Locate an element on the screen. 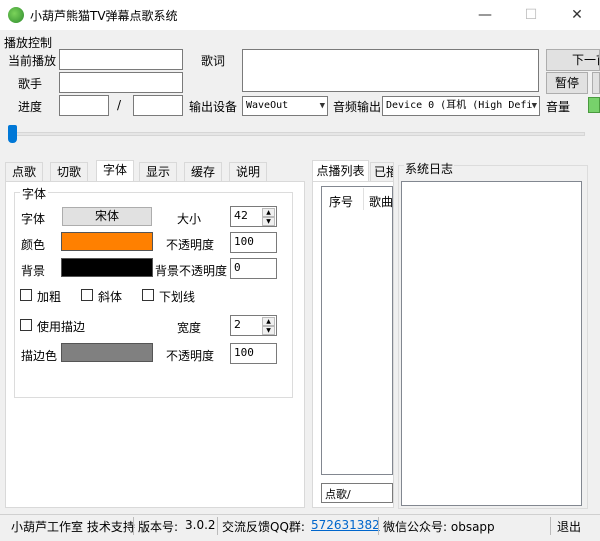  tab-font: 字体 is located at coordinates (115, 171).